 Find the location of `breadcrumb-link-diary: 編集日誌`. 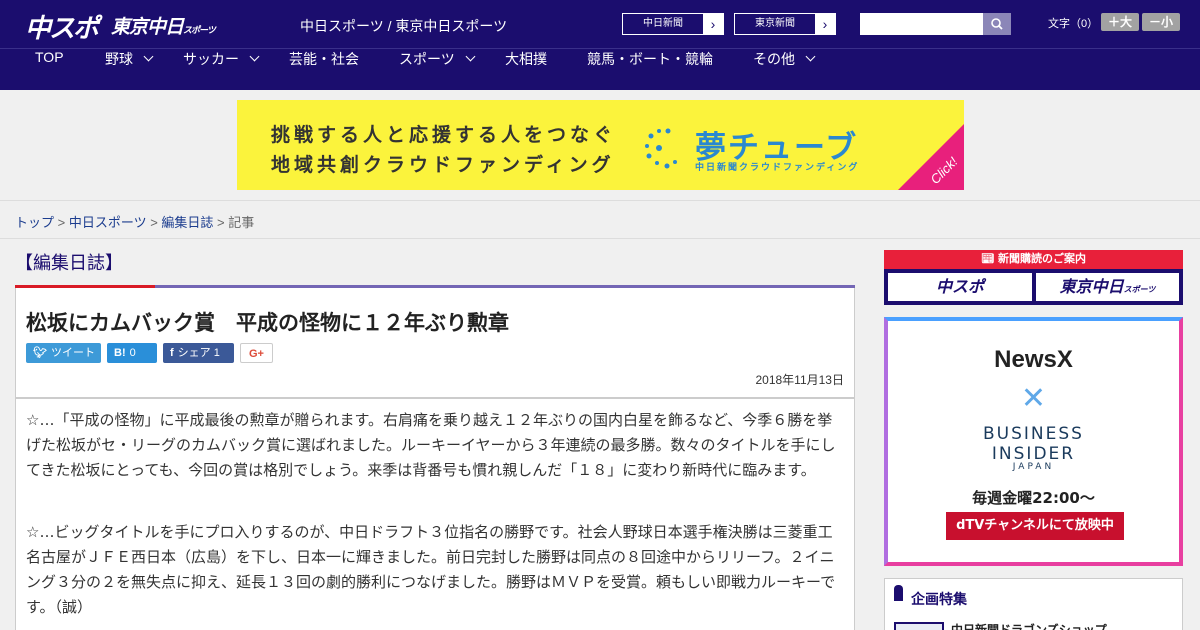

breadcrumb-link-diary: 編集日誌 is located at coordinates (187, 222).